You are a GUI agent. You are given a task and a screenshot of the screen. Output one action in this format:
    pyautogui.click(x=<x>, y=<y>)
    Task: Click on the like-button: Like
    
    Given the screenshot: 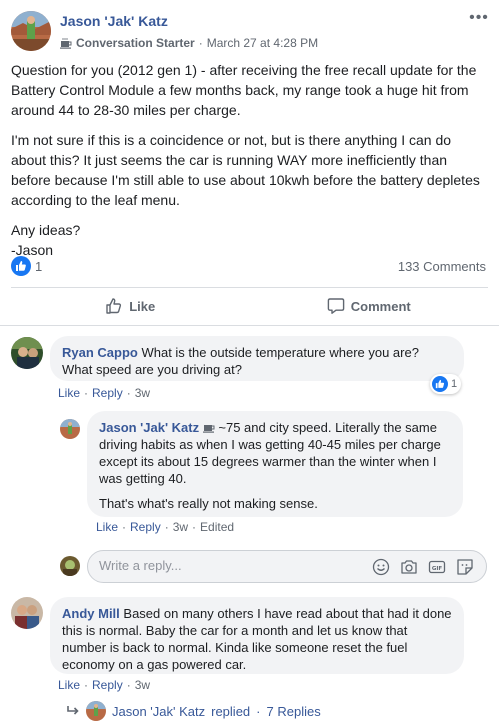 What is the action you would take?
    pyautogui.click(x=130, y=306)
    